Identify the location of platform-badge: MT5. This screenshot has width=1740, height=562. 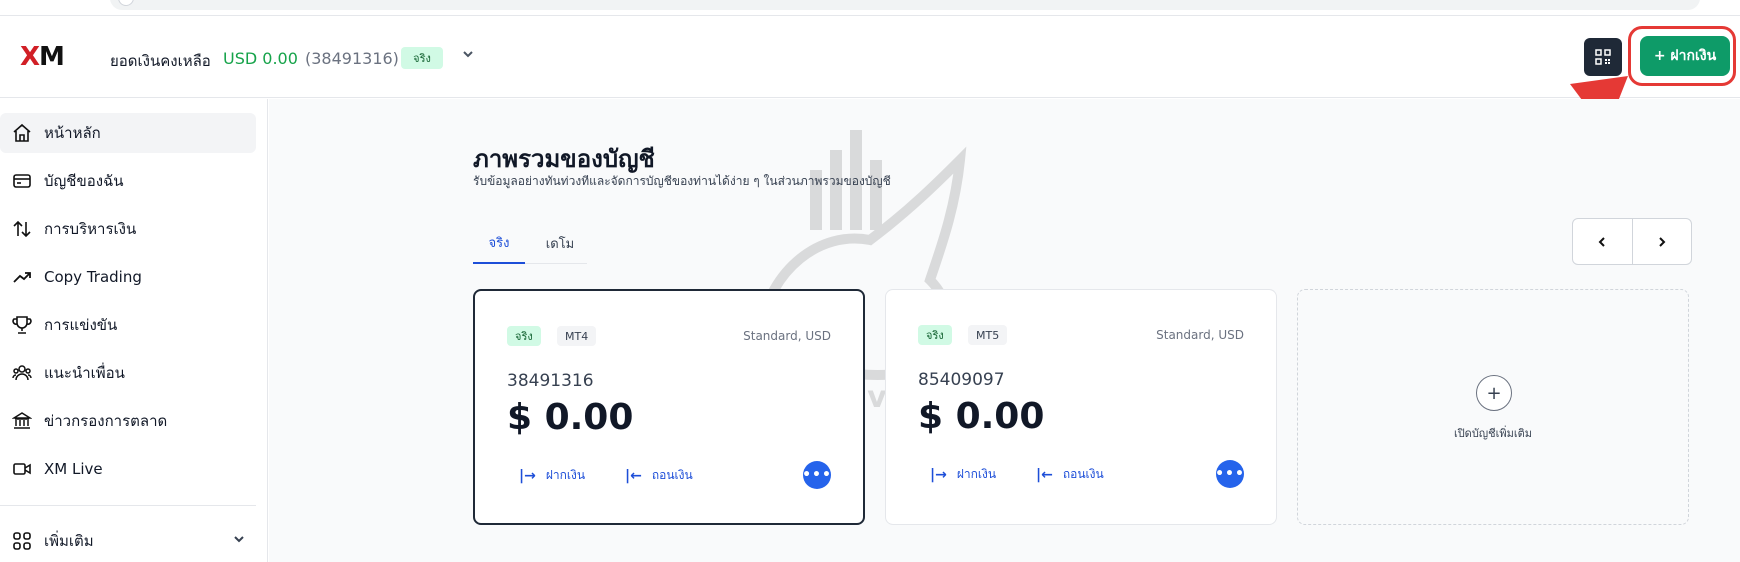
(988, 335).